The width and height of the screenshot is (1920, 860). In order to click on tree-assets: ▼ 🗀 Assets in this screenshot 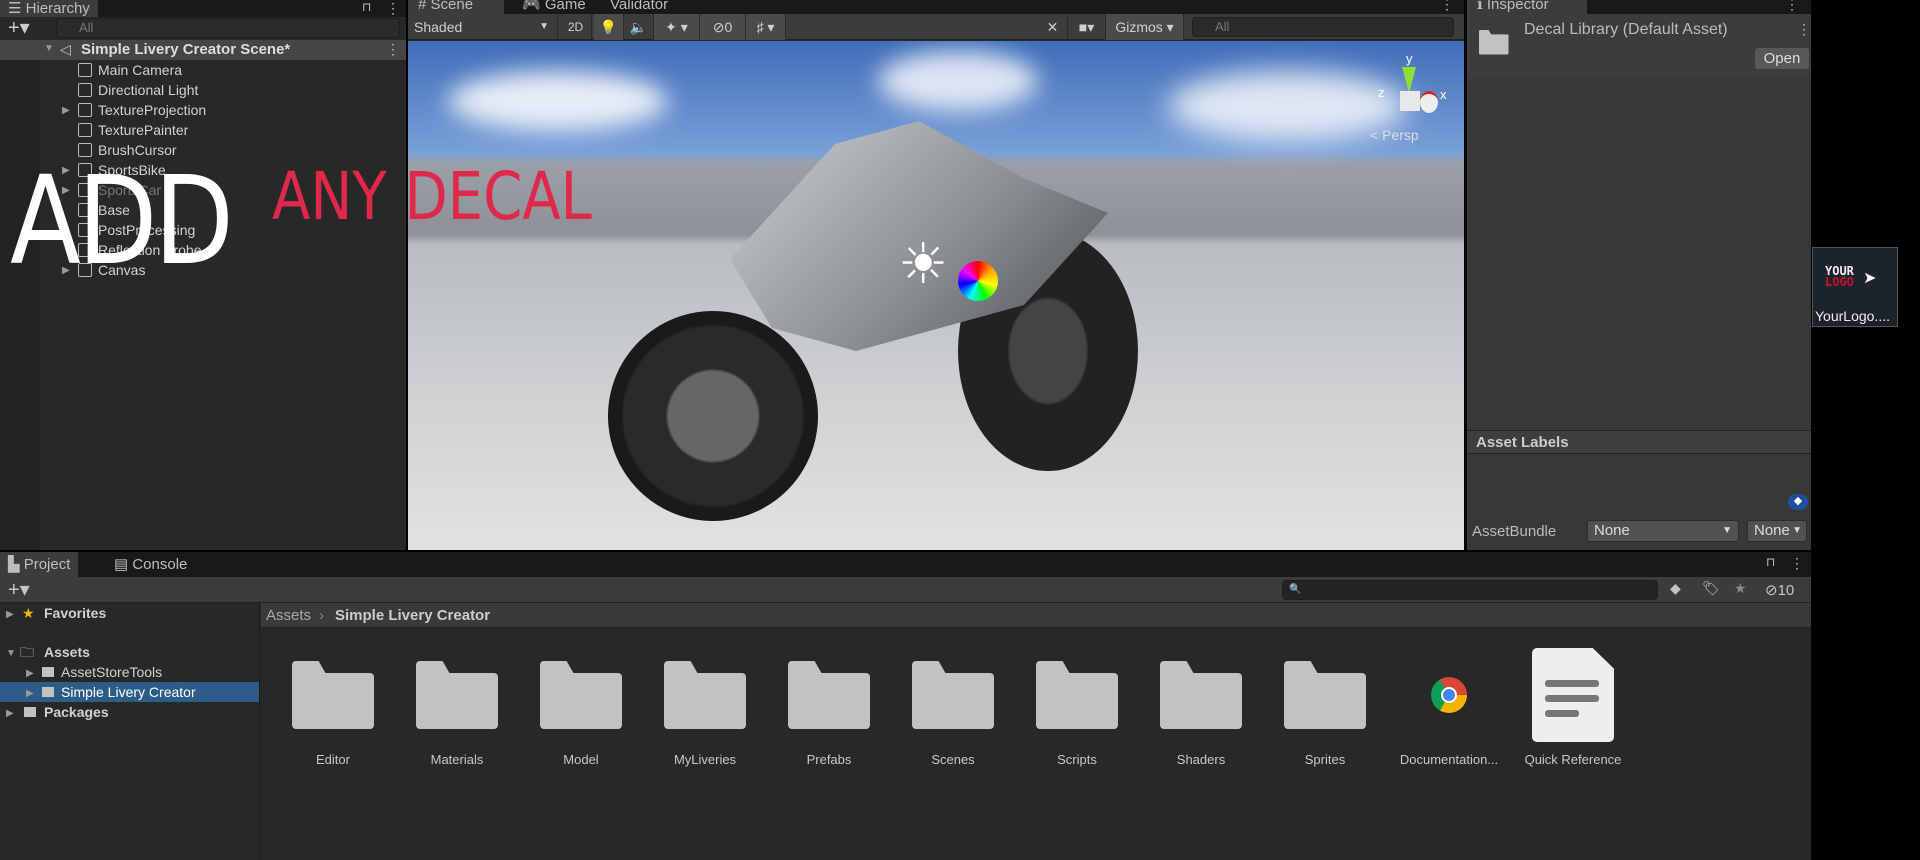, I will do `click(129, 652)`.